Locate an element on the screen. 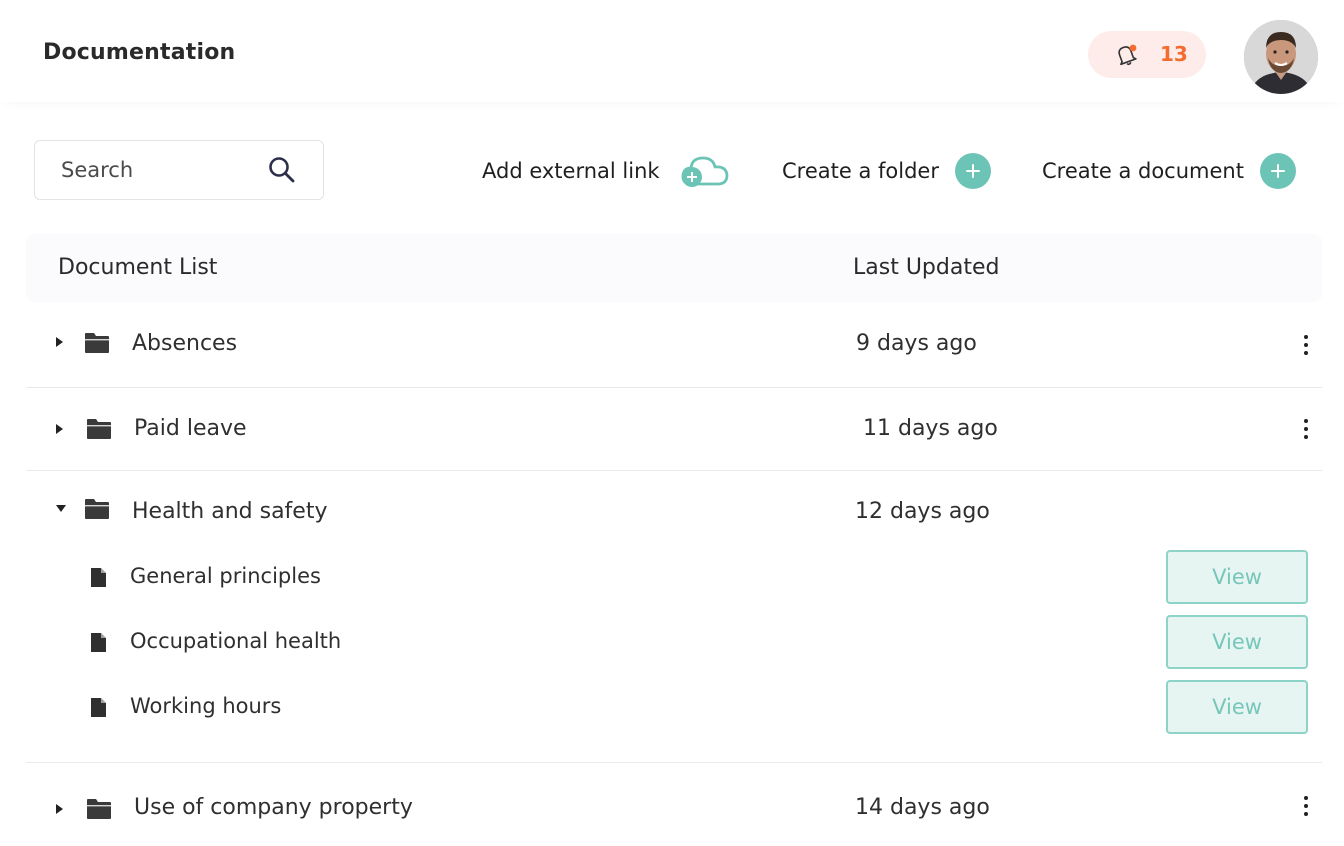  last-updated: 12 days ago is located at coordinates (922, 511).